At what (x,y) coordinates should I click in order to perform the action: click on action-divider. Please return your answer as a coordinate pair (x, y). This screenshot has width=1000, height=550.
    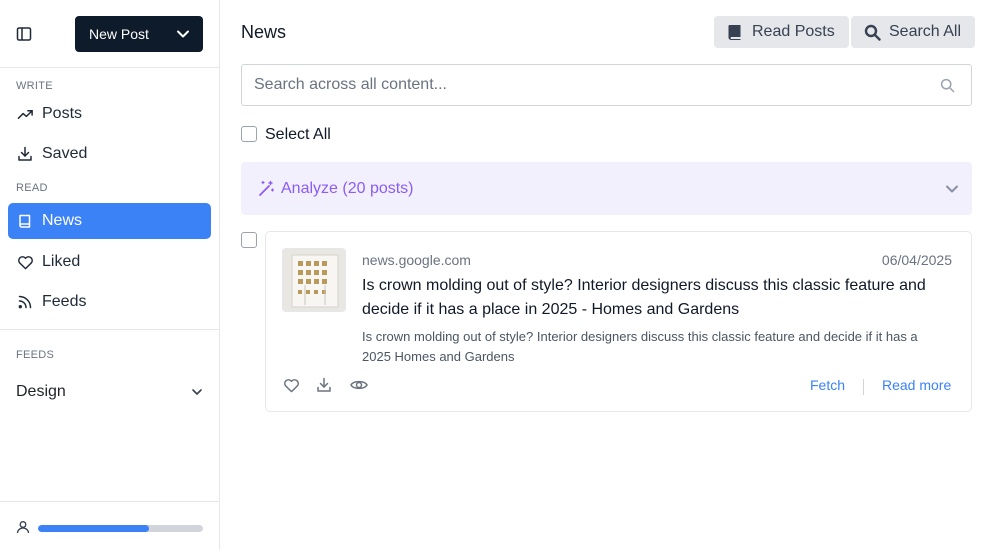
    Looking at the image, I should click on (863, 387).